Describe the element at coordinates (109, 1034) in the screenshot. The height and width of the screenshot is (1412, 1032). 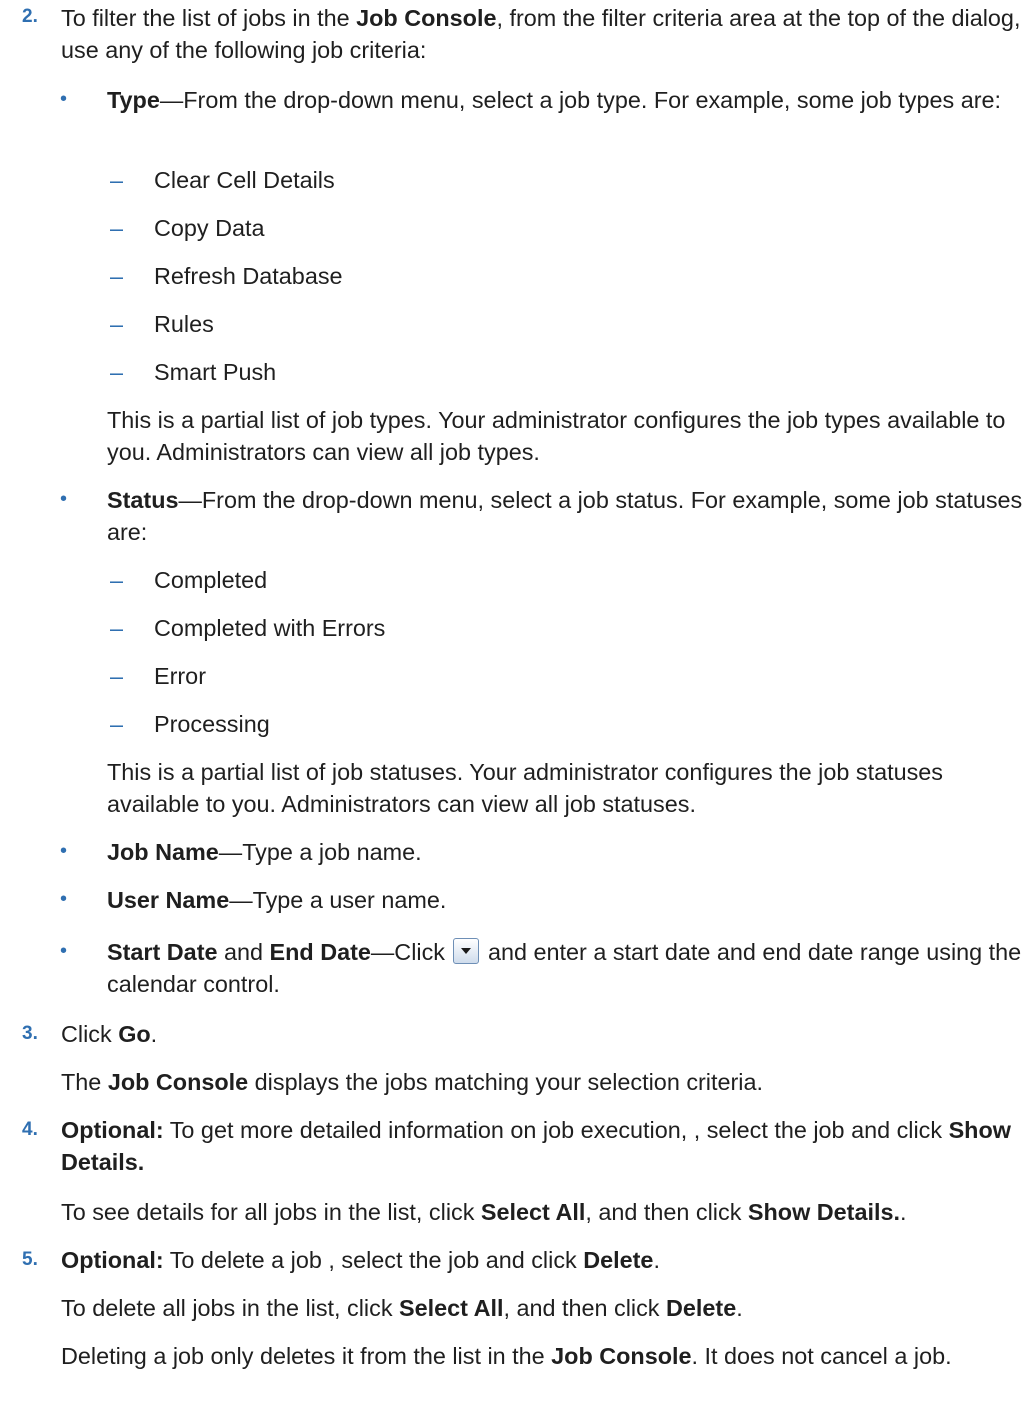
I see `step-3-text: Click Go.` at that location.